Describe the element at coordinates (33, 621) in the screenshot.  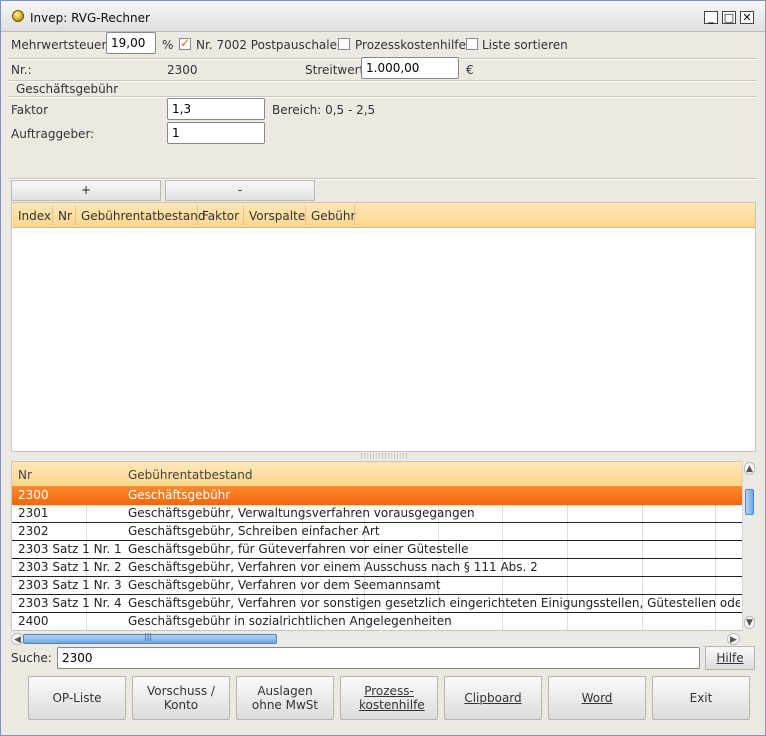
I see `row-nr: 2400` at that location.